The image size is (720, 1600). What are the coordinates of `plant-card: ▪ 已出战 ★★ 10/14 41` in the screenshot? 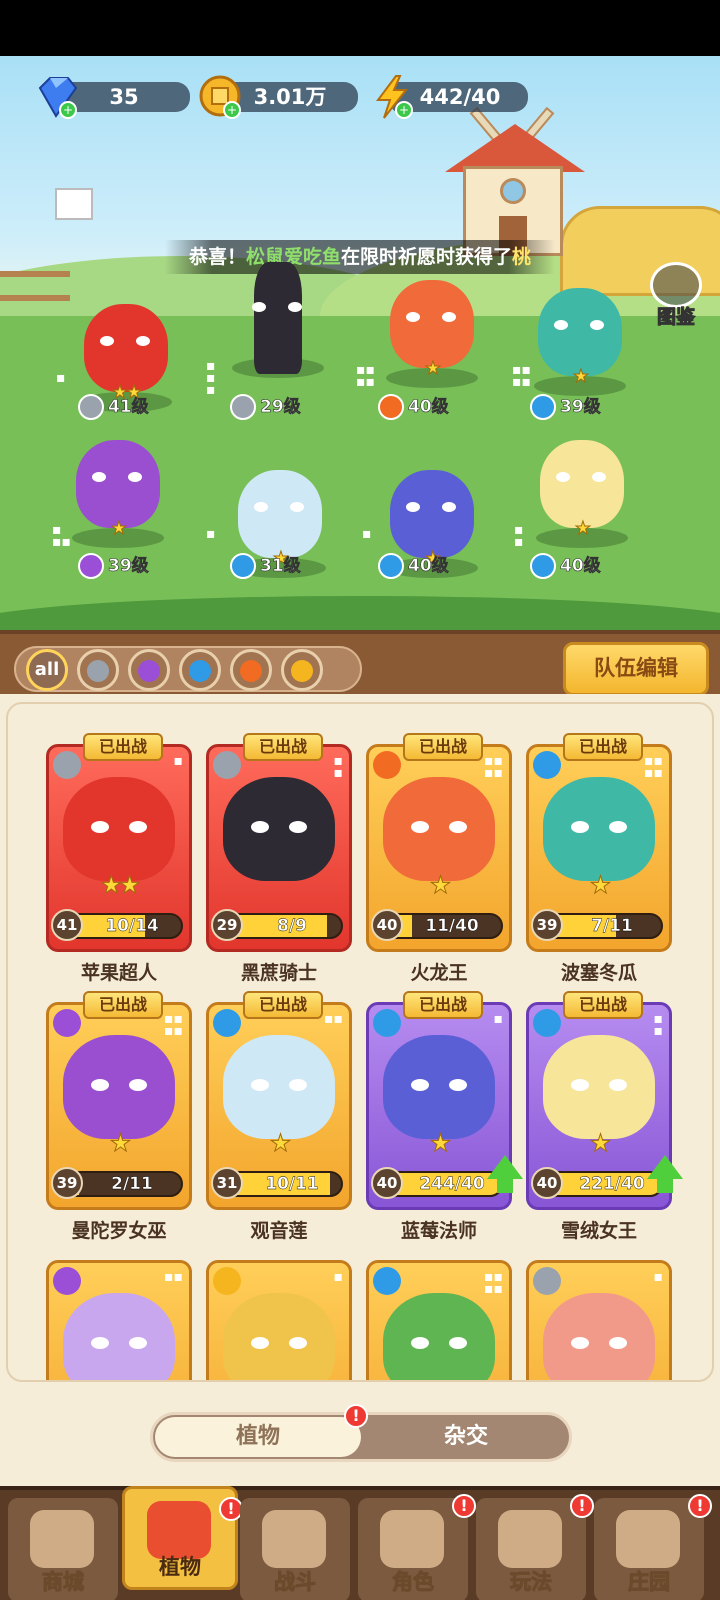 It's located at (119, 842).